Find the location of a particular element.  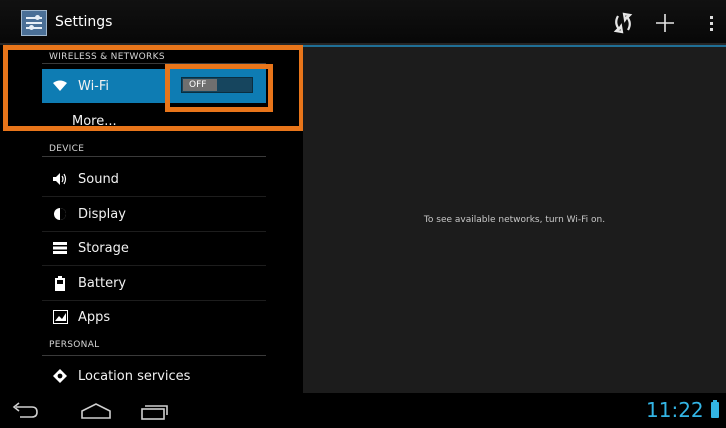

category-device: DEVICE is located at coordinates (67, 149).